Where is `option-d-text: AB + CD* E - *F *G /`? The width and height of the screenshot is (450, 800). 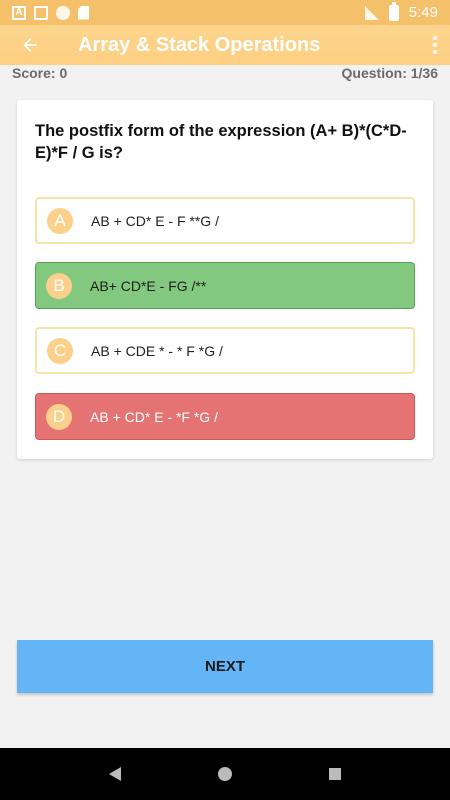
option-d-text: AB + CD* E - *F *G / is located at coordinates (154, 416).